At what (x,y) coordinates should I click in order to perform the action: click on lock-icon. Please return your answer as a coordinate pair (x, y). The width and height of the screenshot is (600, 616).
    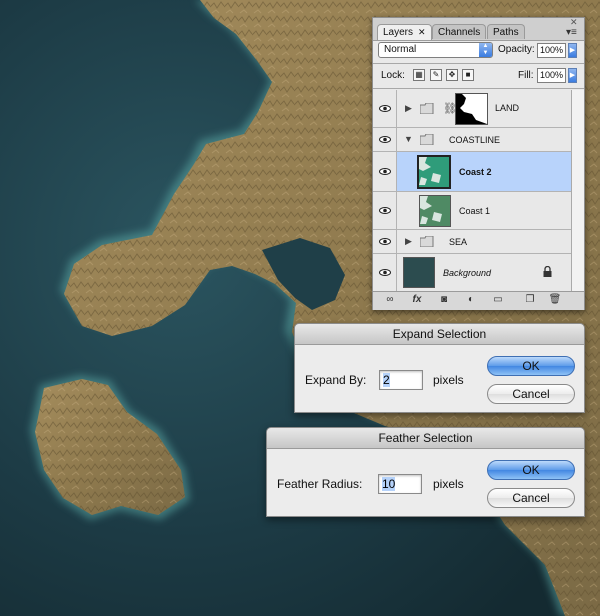
    Looking at the image, I should click on (547, 271).